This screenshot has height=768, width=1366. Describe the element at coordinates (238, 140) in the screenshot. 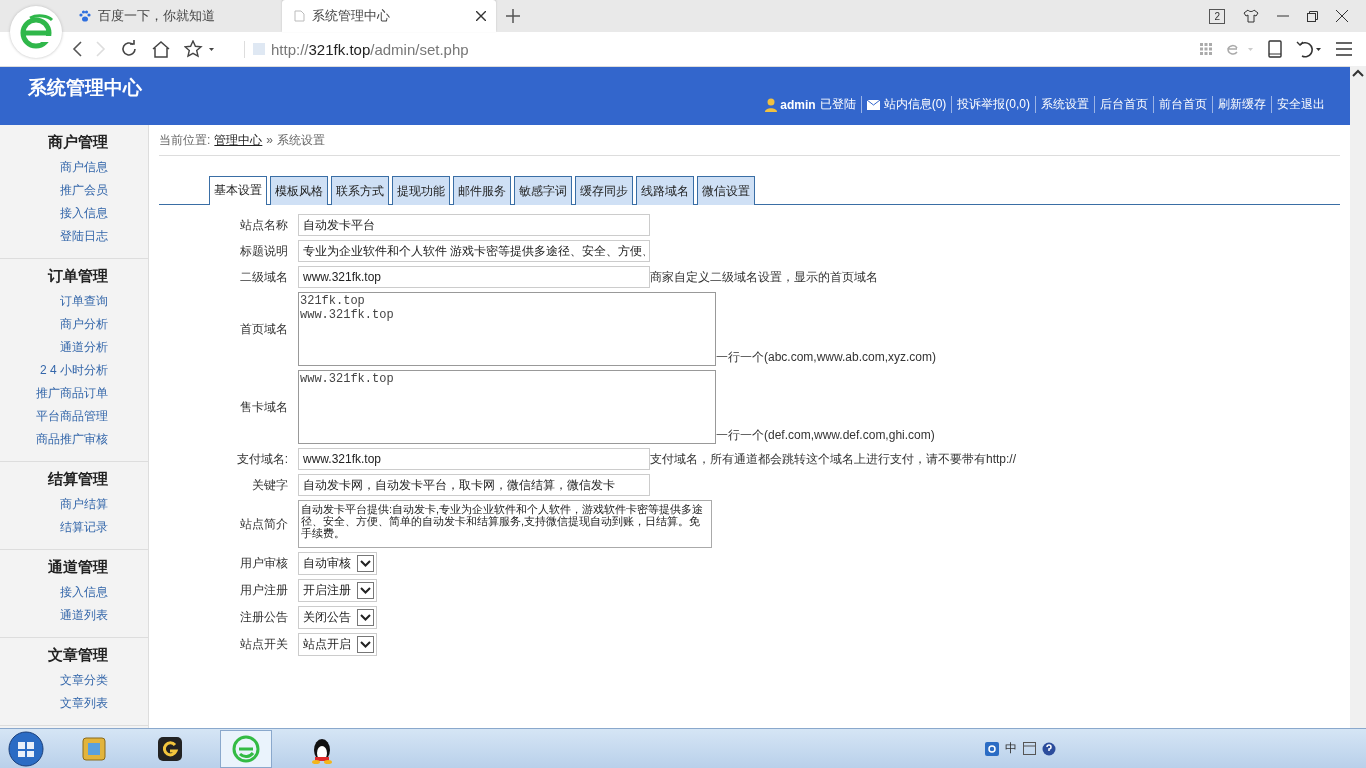

I see `breadcrumb-link: 管理中心` at that location.